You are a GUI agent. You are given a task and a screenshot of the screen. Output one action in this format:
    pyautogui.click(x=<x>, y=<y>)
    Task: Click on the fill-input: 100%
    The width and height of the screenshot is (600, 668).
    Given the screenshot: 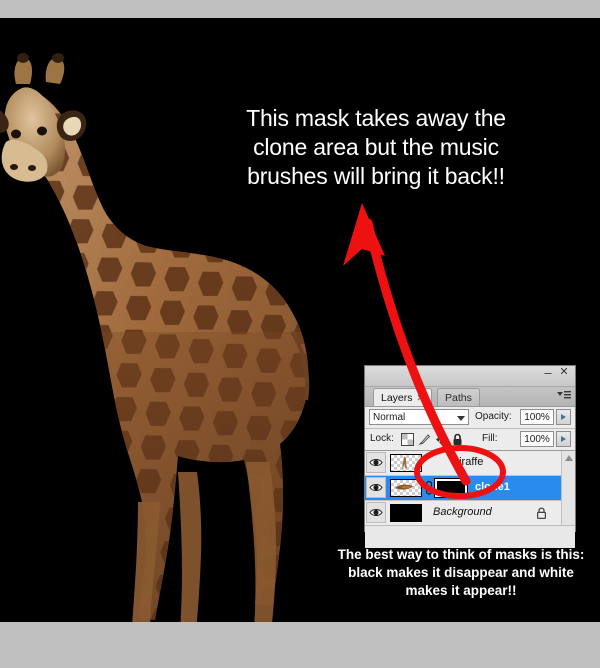 What is the action you would take?
    pyautogui.click(x=537, y=439)
    